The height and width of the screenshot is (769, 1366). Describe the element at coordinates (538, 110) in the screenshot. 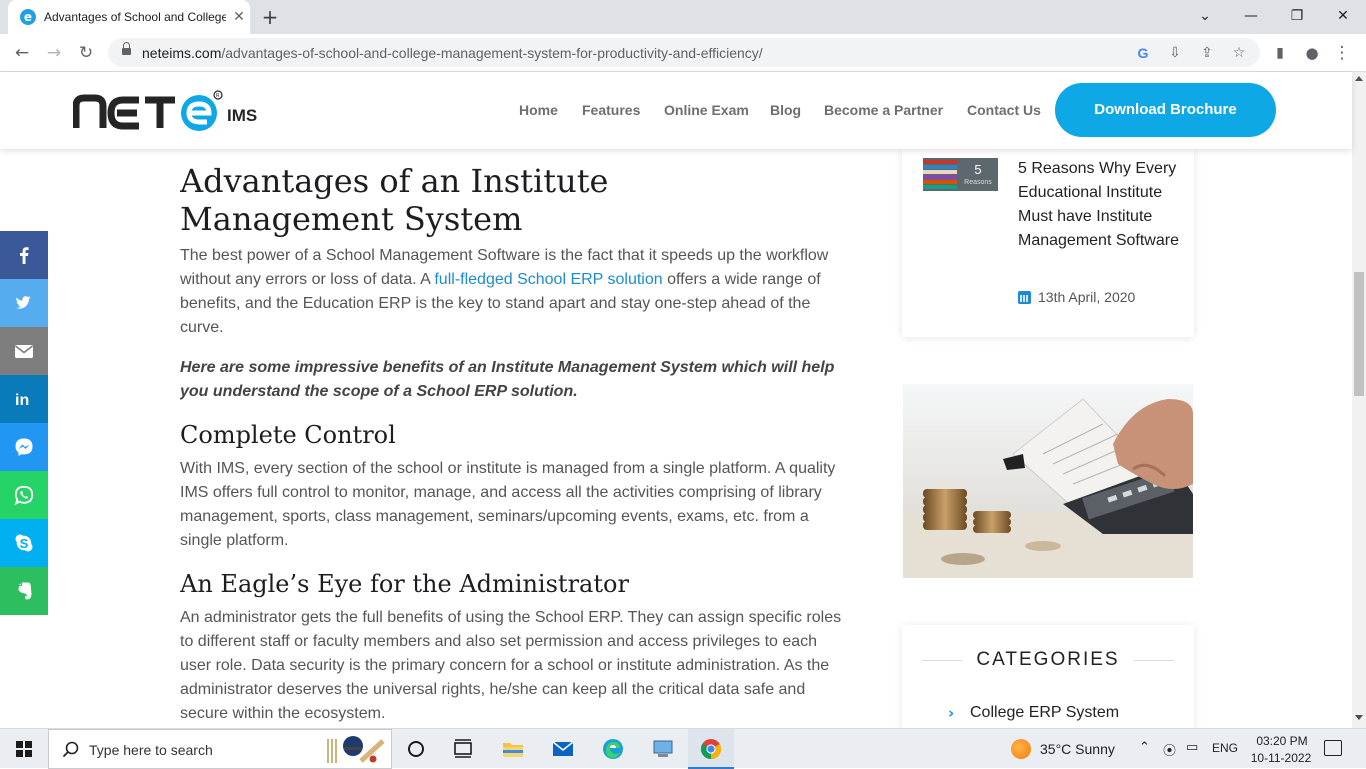

I see `nav-home: Home` at that location.